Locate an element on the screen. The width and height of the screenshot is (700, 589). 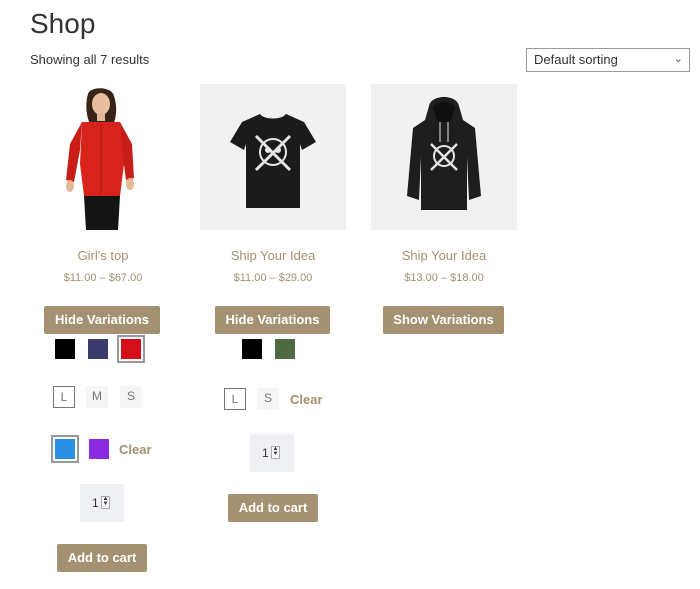
color-swatch-blue is located at coordinates (65, 449).